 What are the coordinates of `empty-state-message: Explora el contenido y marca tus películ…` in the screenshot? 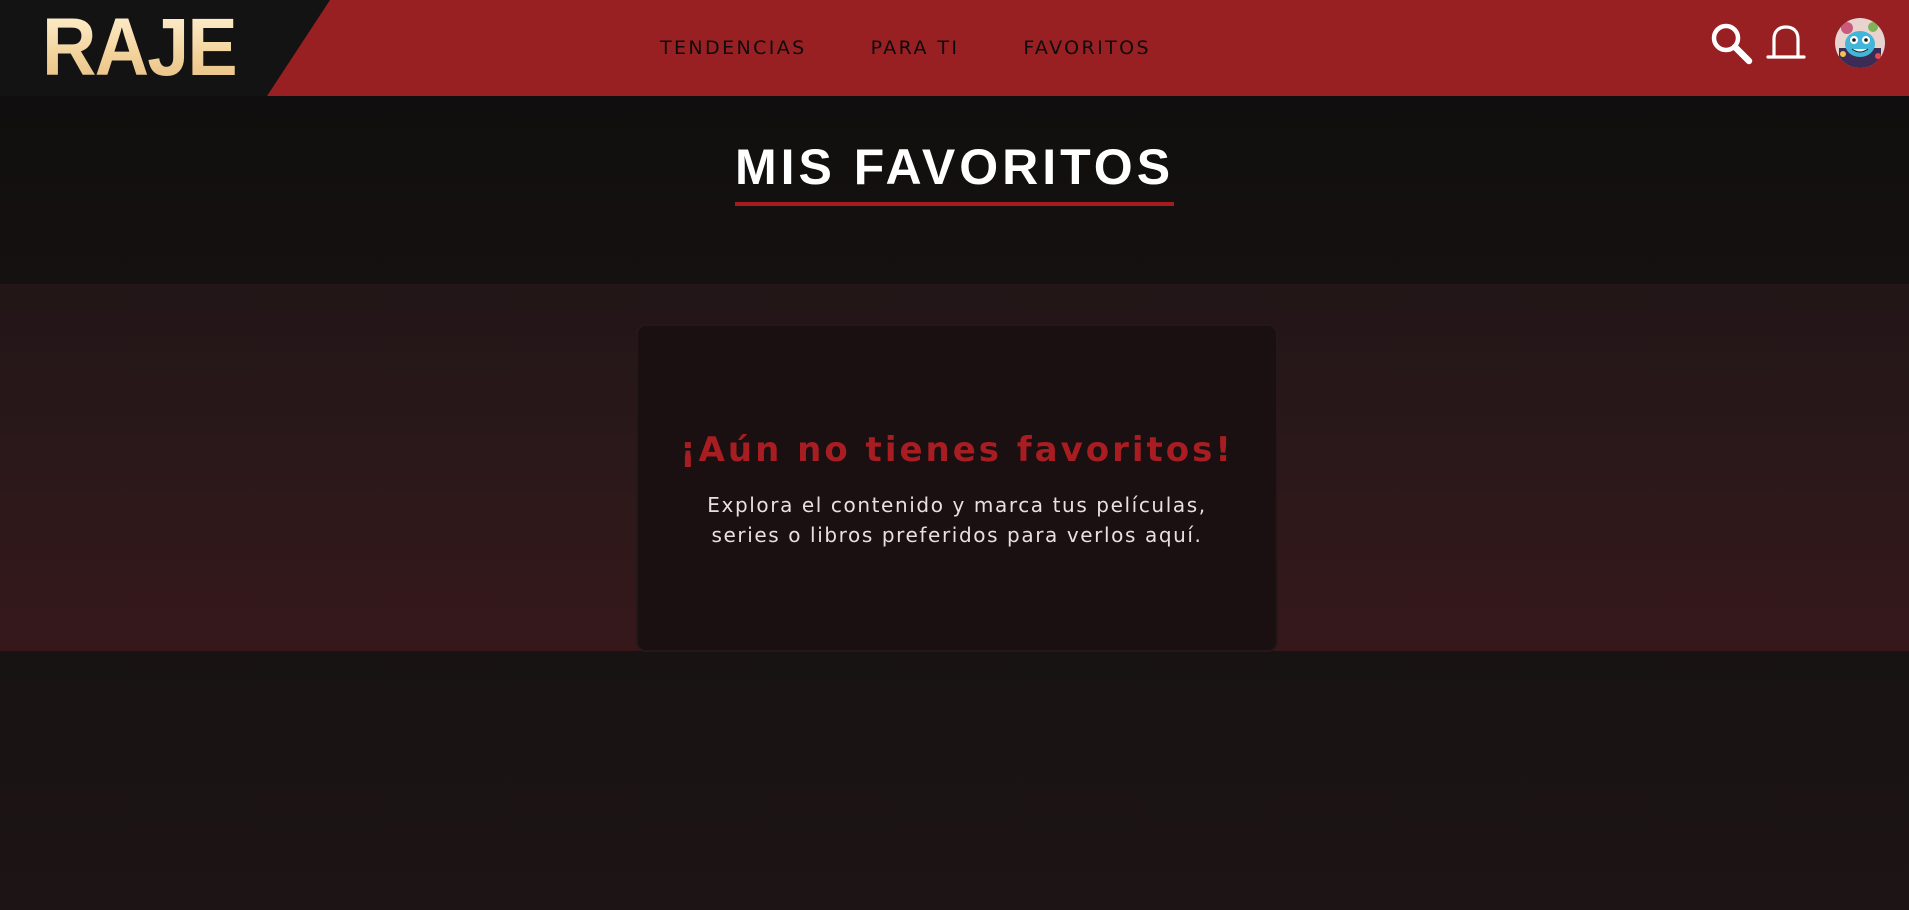 It's located at (957, 520).